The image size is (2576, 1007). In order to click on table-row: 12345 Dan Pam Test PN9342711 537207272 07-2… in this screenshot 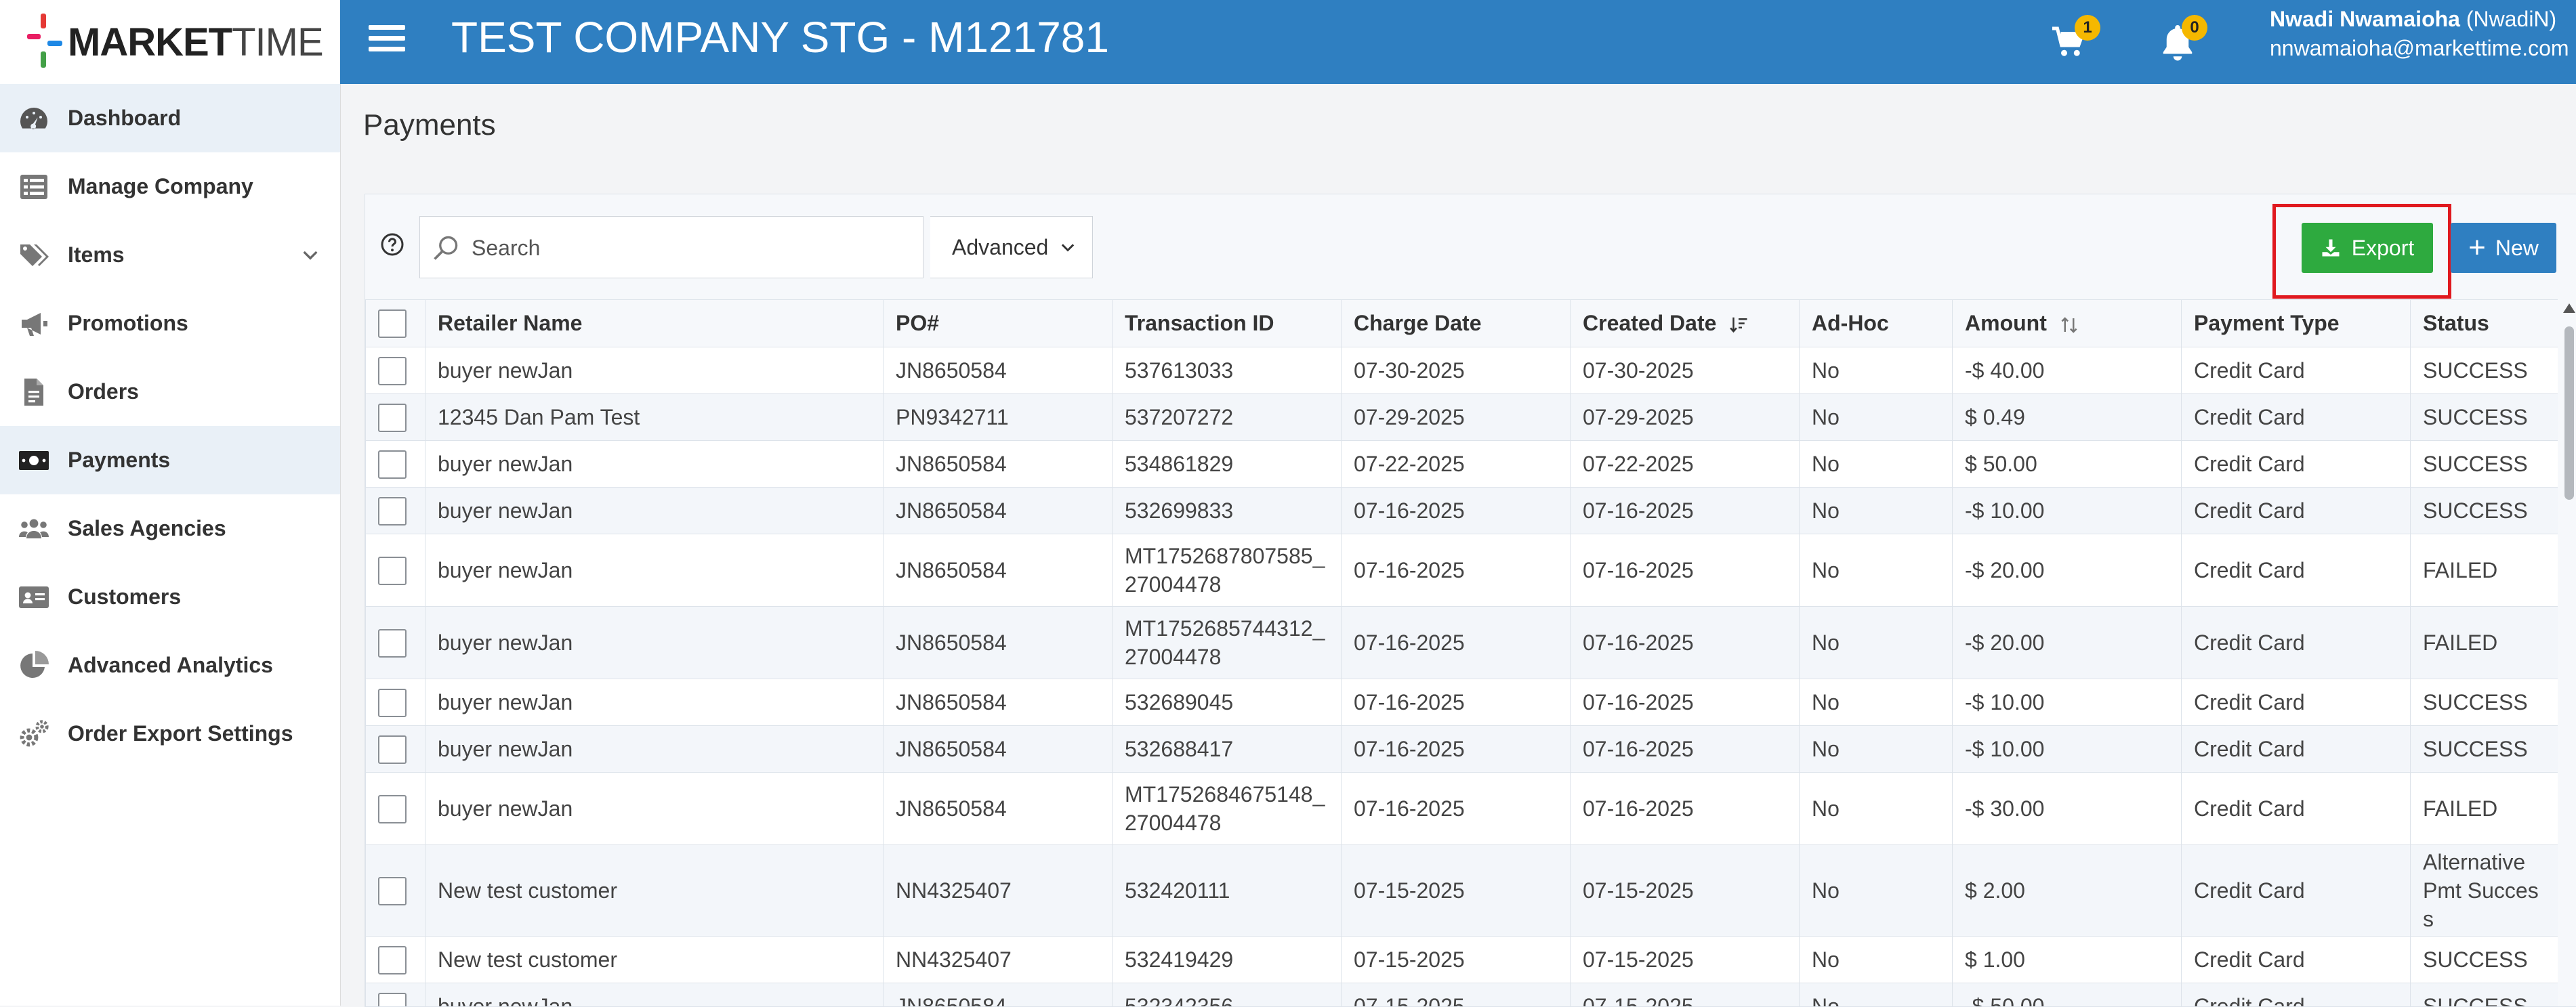, I will do `click(1461, 417)`.